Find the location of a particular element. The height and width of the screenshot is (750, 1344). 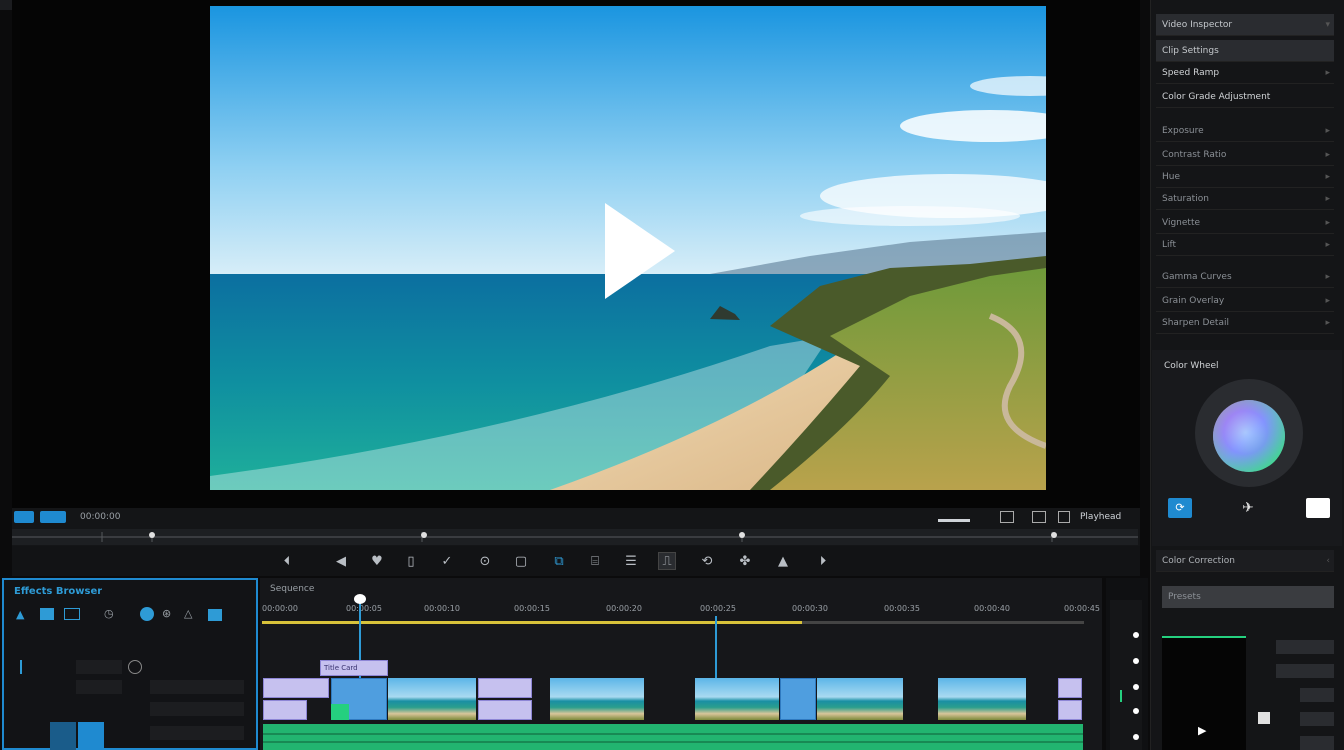

color-correction-row: Color Correction ‹ is located at coordinates (1245, 561).